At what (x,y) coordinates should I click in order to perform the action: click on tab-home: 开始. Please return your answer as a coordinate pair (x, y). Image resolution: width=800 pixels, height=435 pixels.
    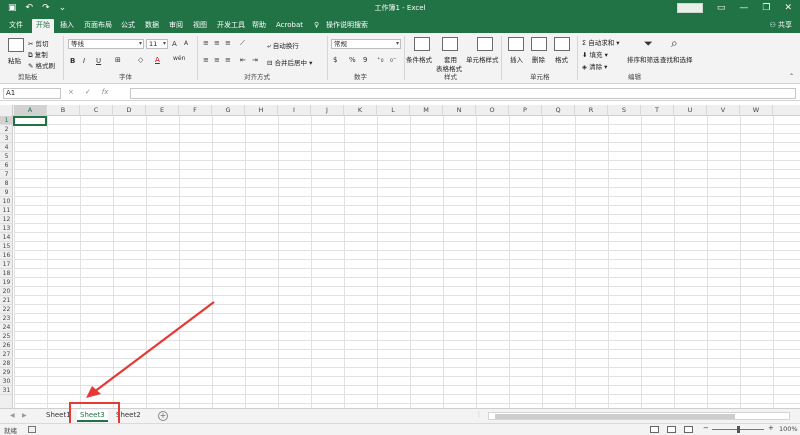
    Looking at the image, I should click on (43, 26).